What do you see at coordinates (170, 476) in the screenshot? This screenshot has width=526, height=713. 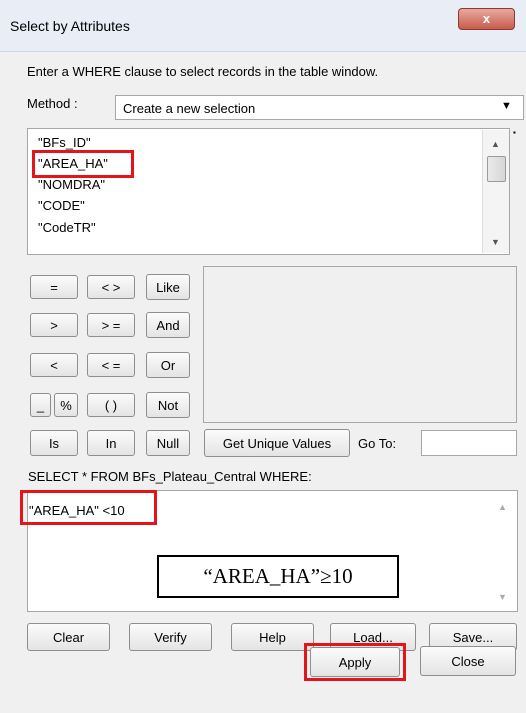 I see `sql-prefix-label: SELECT * FROM BFs_Plateau_Central WHERE:` at bounding box center [170, 476].